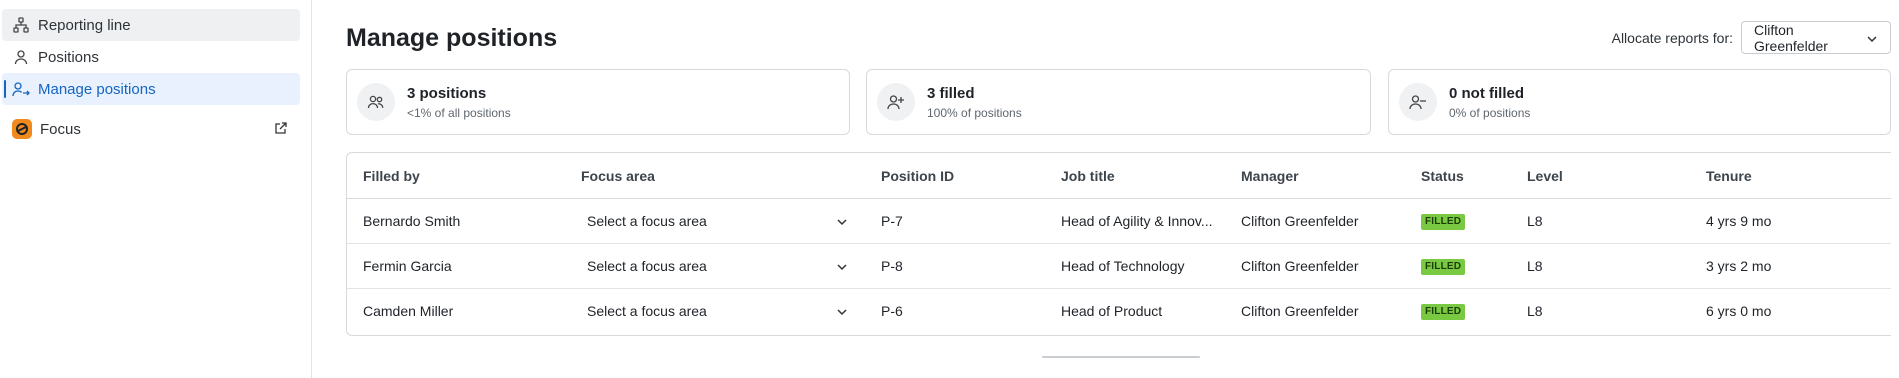  What do you see at coordinates (1739, 311) in the screenshot?
I see `cell-tenure: 6 yrs 0 mo` at bounding box center [1739, 311].